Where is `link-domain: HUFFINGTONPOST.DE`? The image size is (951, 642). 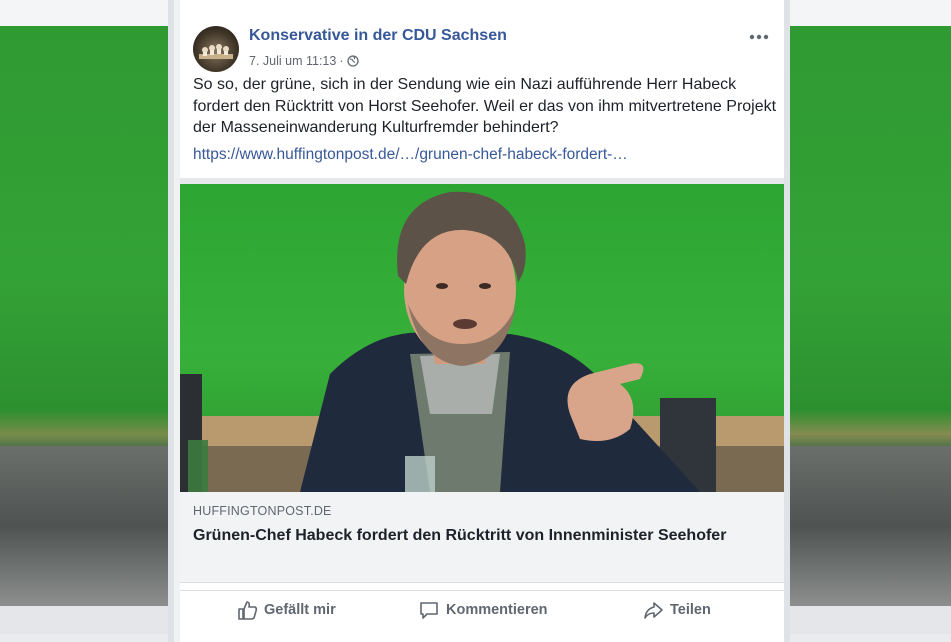
link-domain: HUFFINGTONPOST.DE is located at coordinates (262, 511).